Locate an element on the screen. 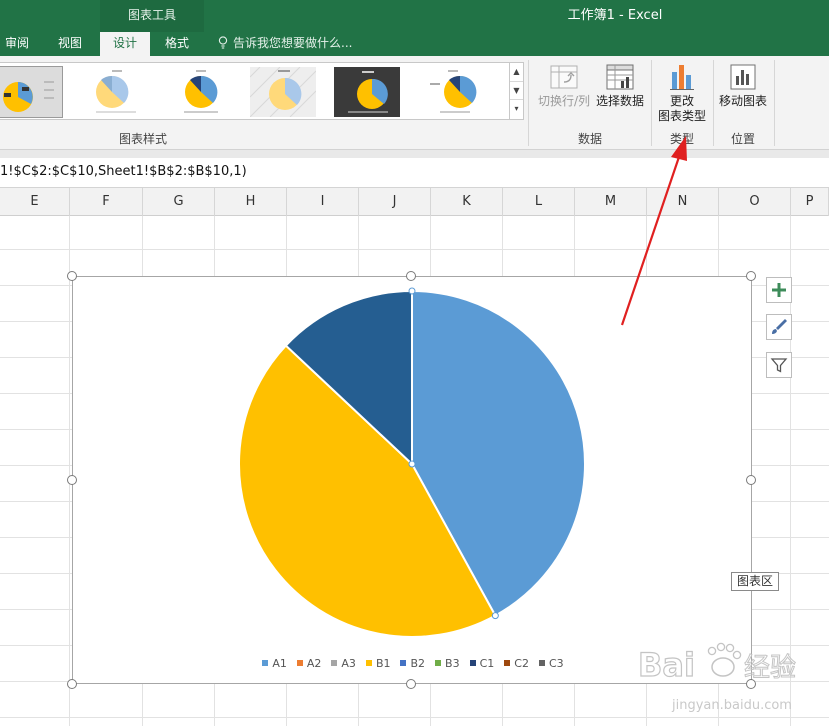  group-label-location: 位置 is located at coordinates (742, 139).